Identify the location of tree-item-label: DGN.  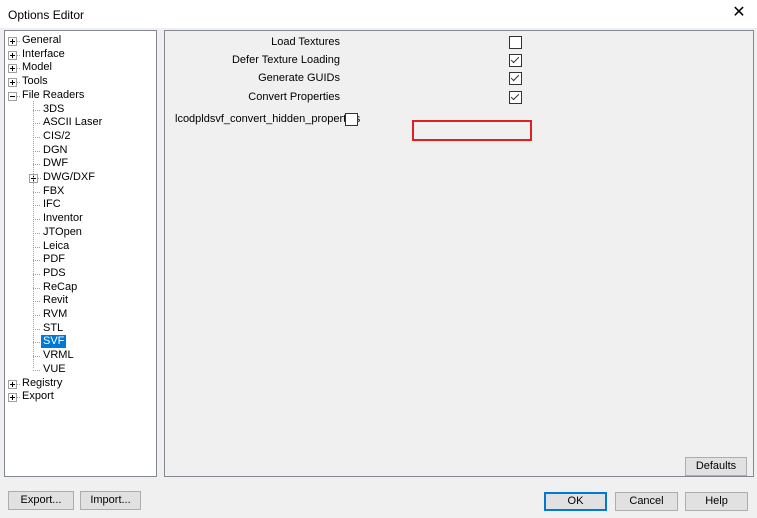
(55, 149).